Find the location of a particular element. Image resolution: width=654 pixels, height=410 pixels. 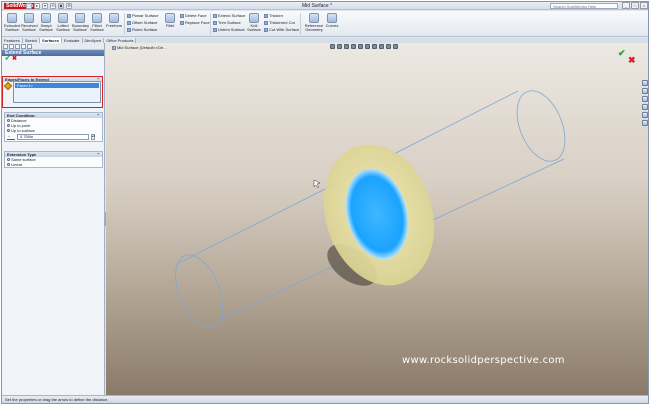

reference-geometry-button: Reference Geometry is located at coordinates (314, 22).